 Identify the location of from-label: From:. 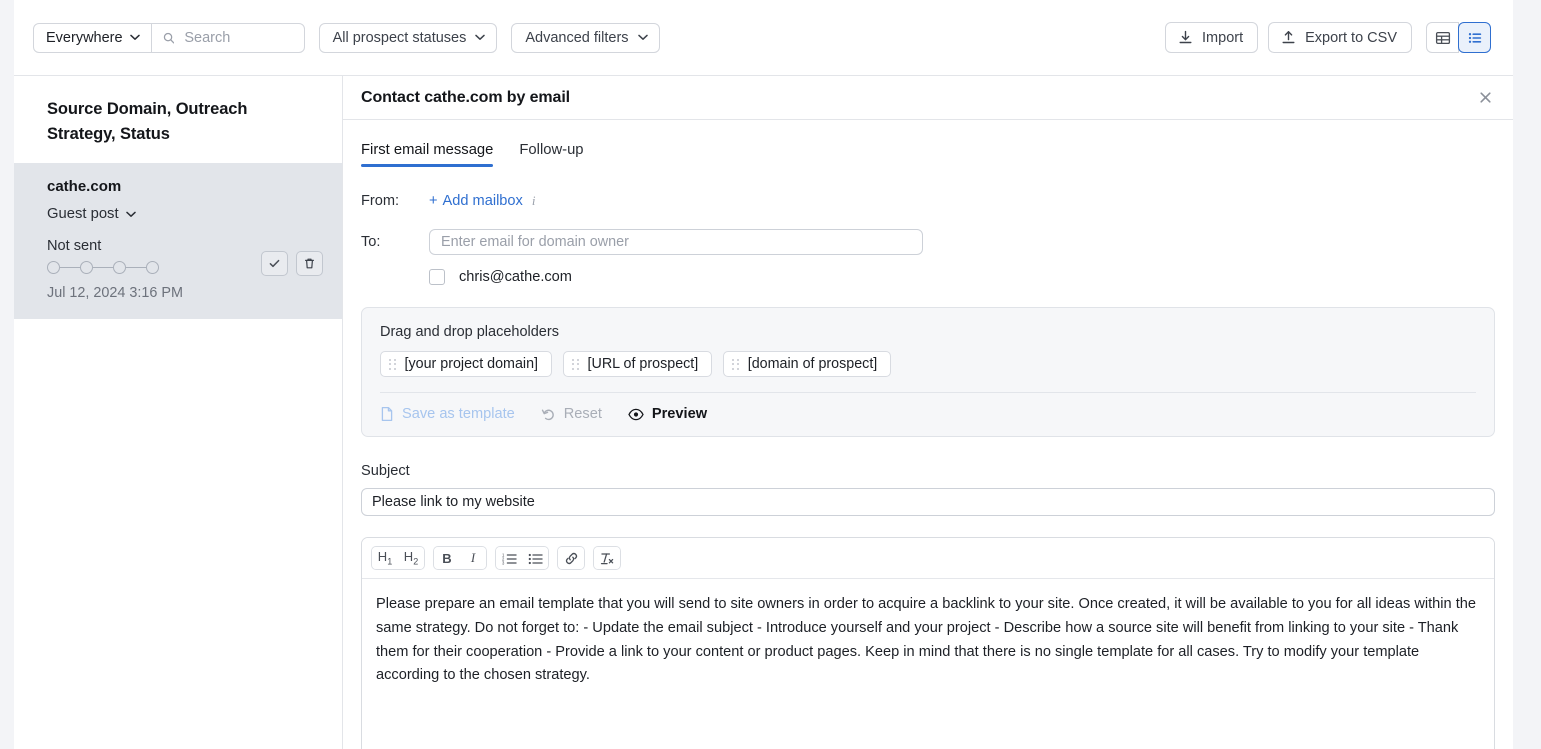
(380, 201).